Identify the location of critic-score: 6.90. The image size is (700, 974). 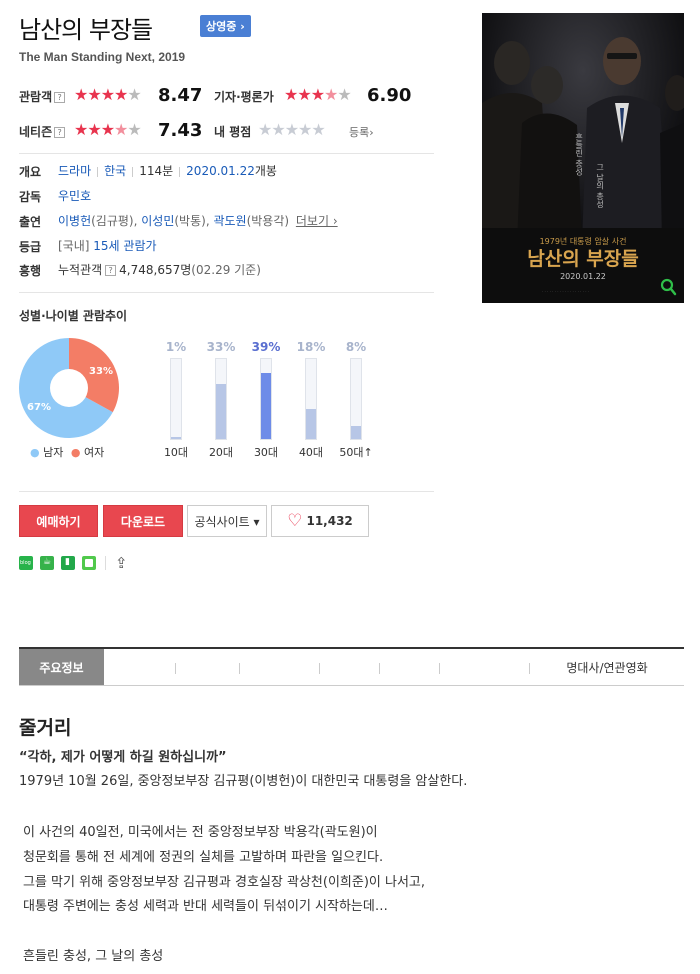
(389, 95).